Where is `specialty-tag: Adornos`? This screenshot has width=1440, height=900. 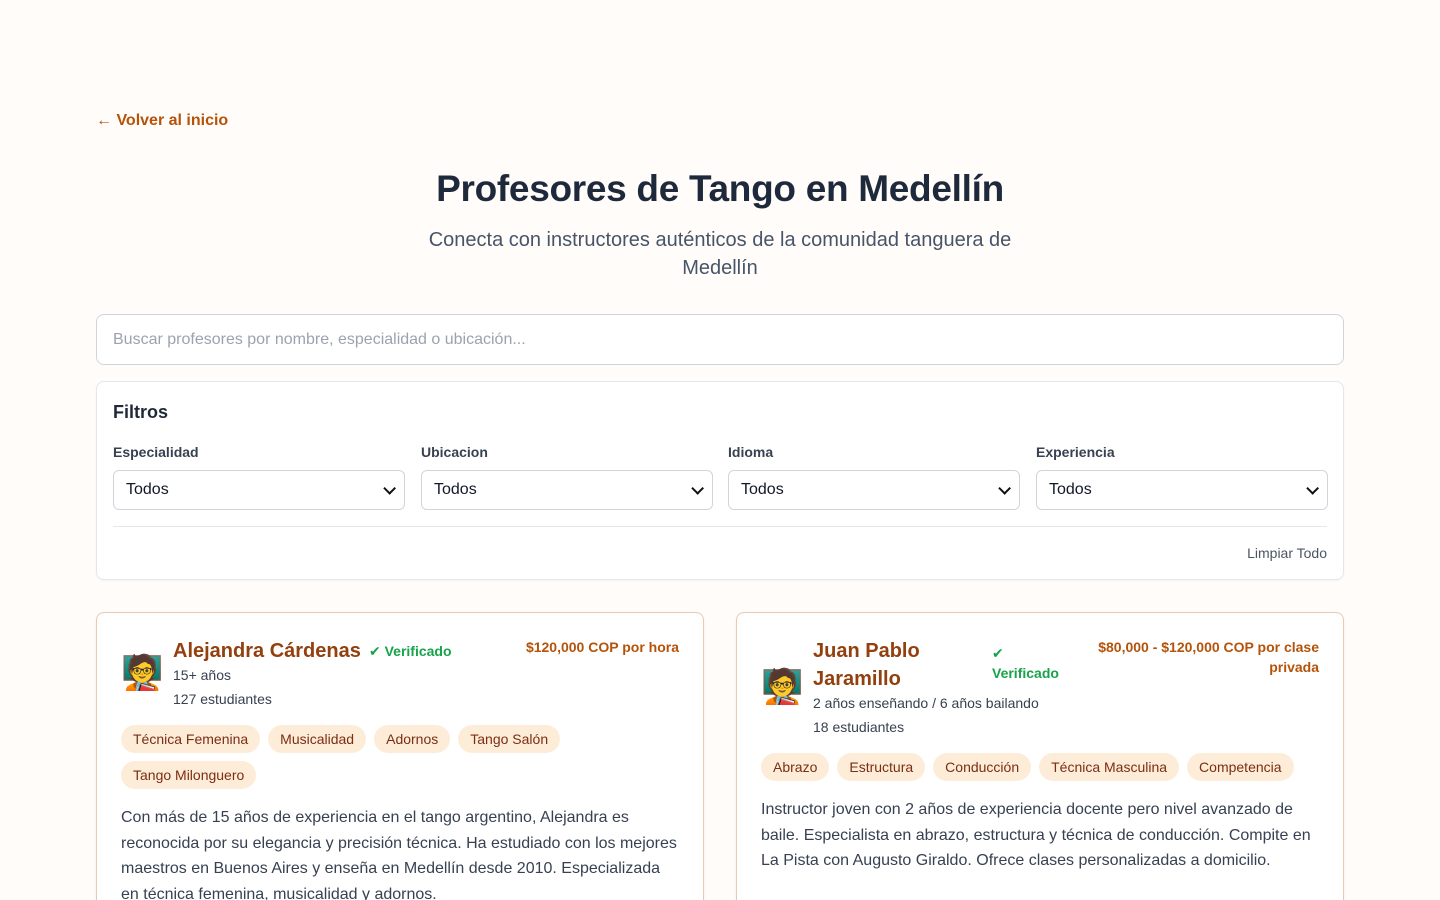 specialty-tag: Adornos is located at coordinates (412, 739).